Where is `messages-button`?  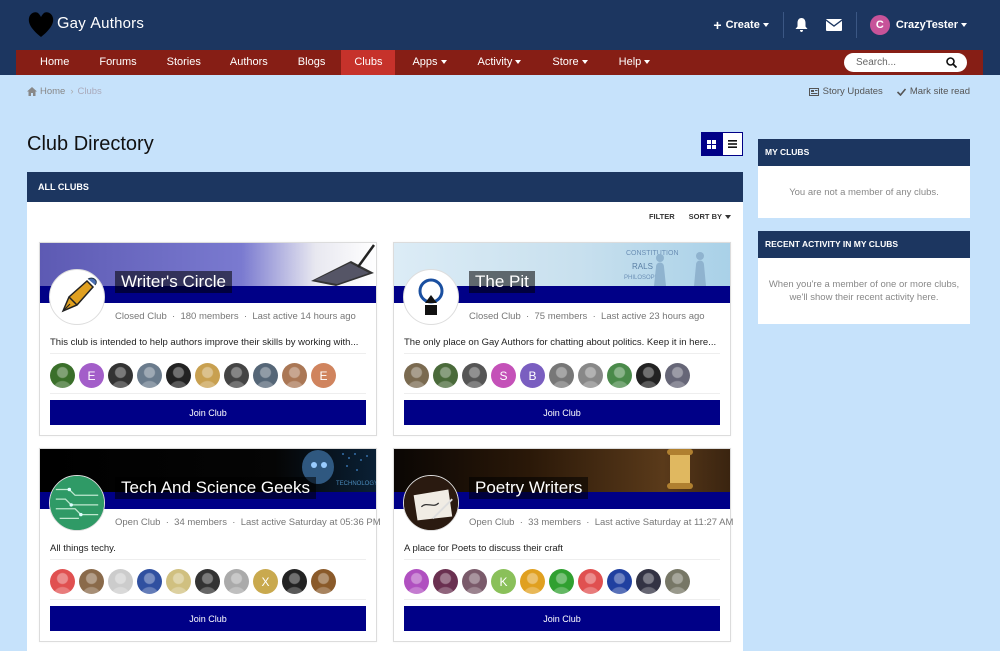 messages-button is located at coordinates (836, 25).